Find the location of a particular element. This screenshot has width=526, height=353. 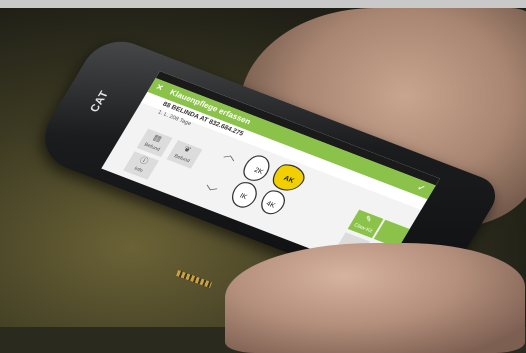

tile-info: ⓘ Info is located at coordinates (141, 165).